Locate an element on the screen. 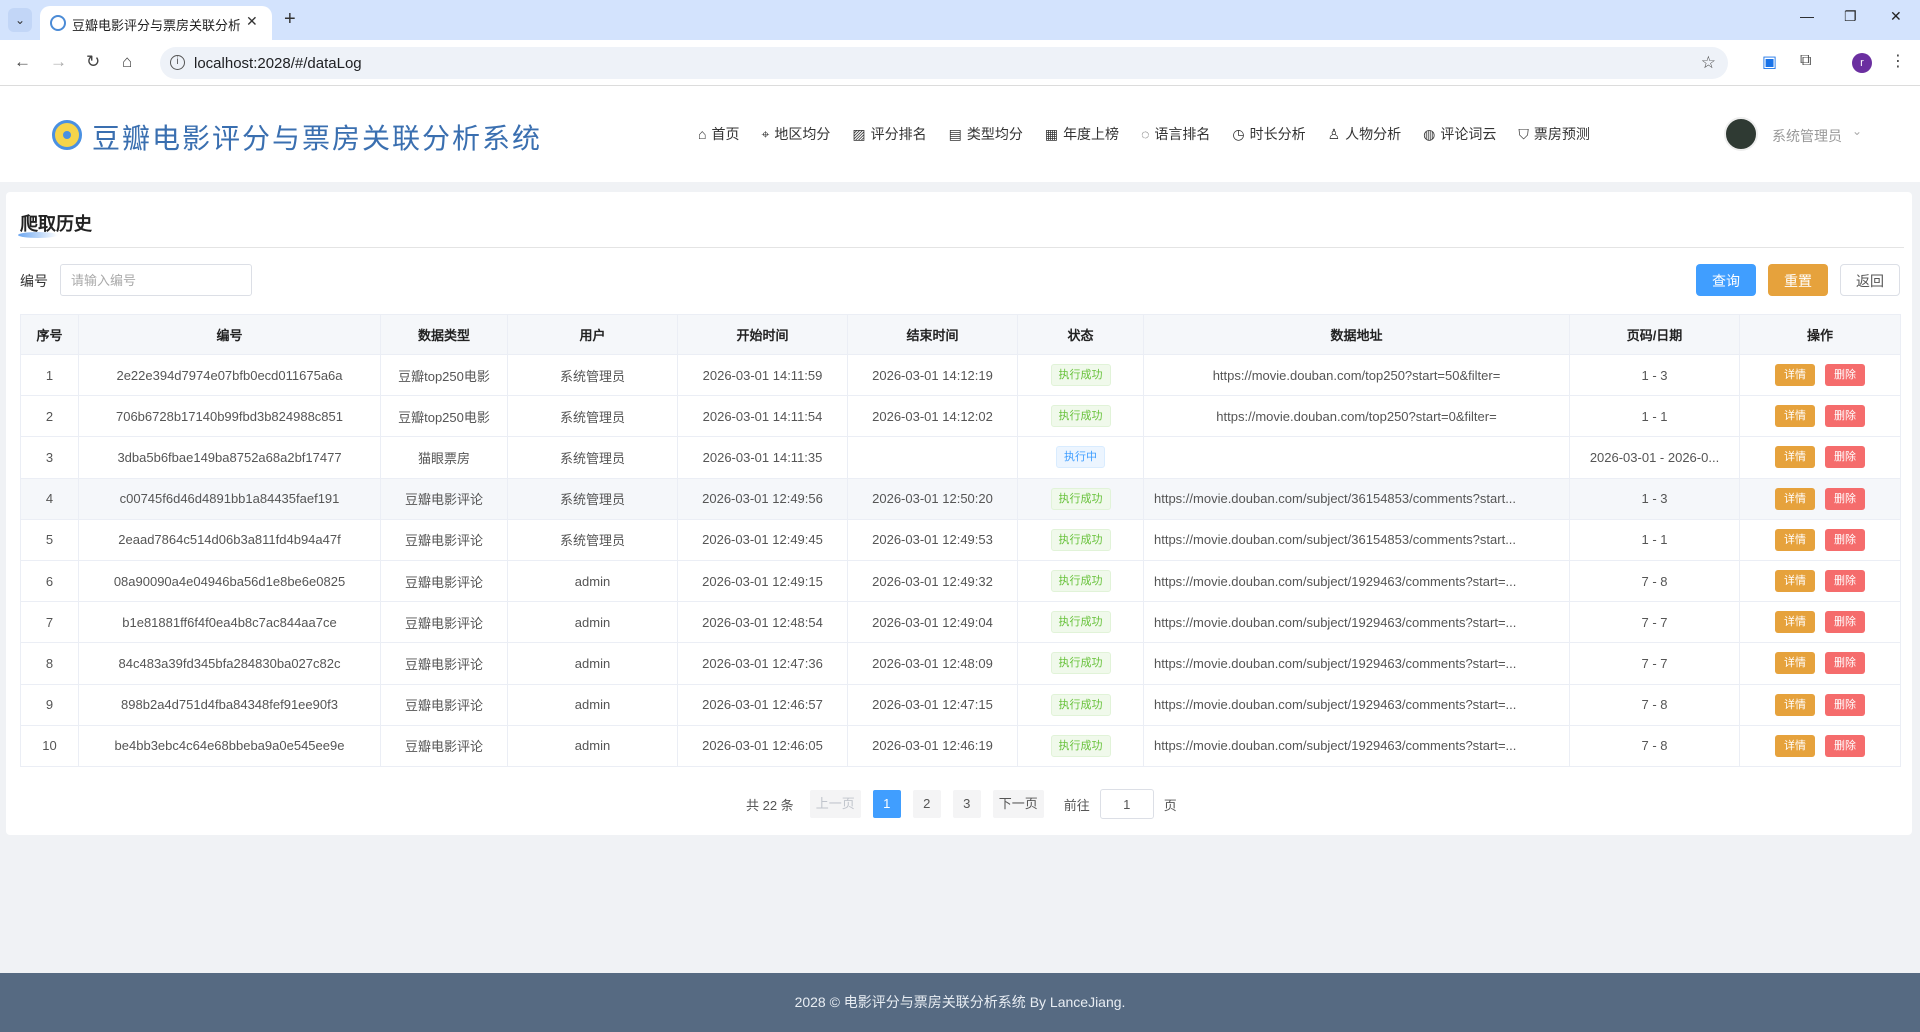 The image size is (1920, 1032). back-arrow-icon: ← is located at coordinates (22, 62).